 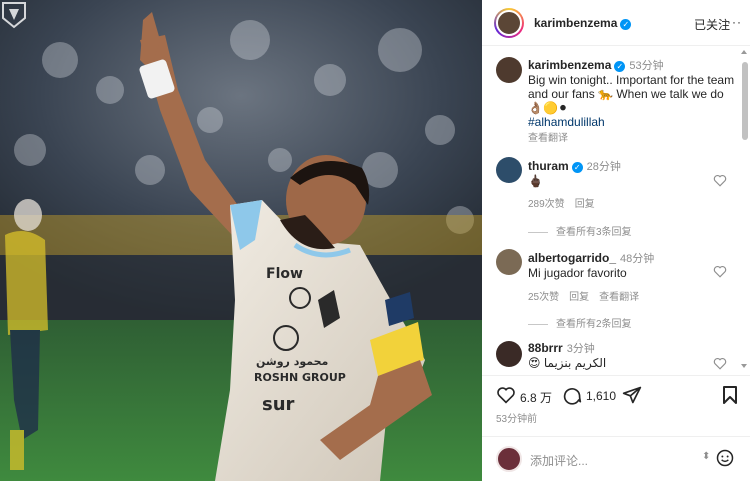 I want to click on post-actions: 6.8 万 1,610 53分钟前, so click(x=616, y=402).